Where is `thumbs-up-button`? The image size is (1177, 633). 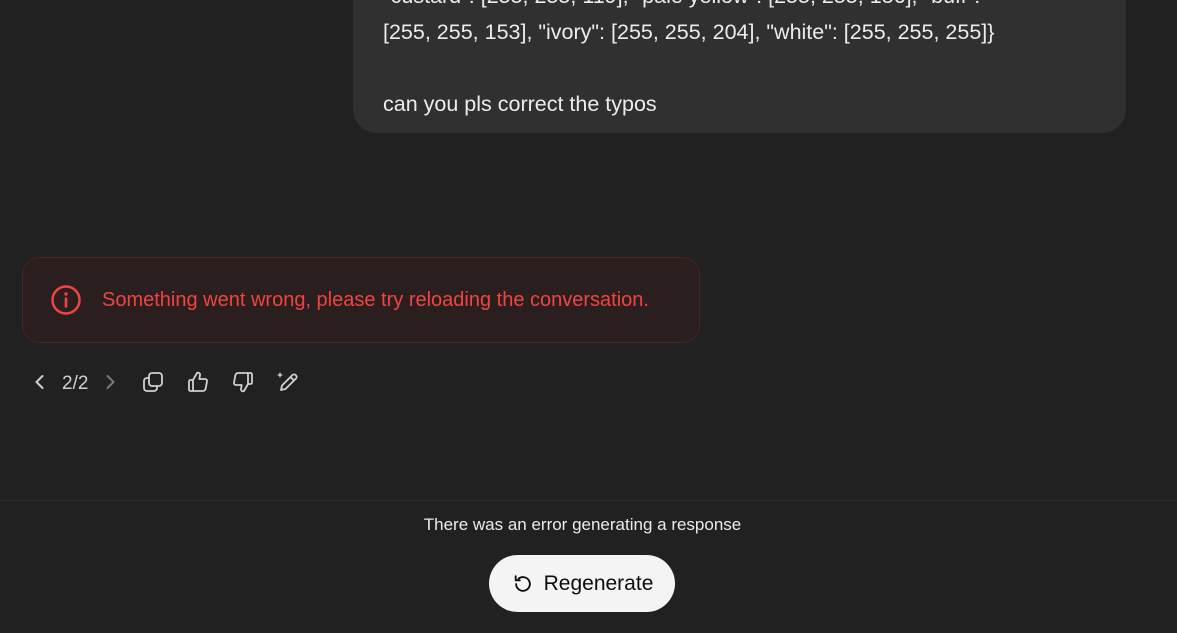 thumbs-up-button is located at coordinates (198, 384).